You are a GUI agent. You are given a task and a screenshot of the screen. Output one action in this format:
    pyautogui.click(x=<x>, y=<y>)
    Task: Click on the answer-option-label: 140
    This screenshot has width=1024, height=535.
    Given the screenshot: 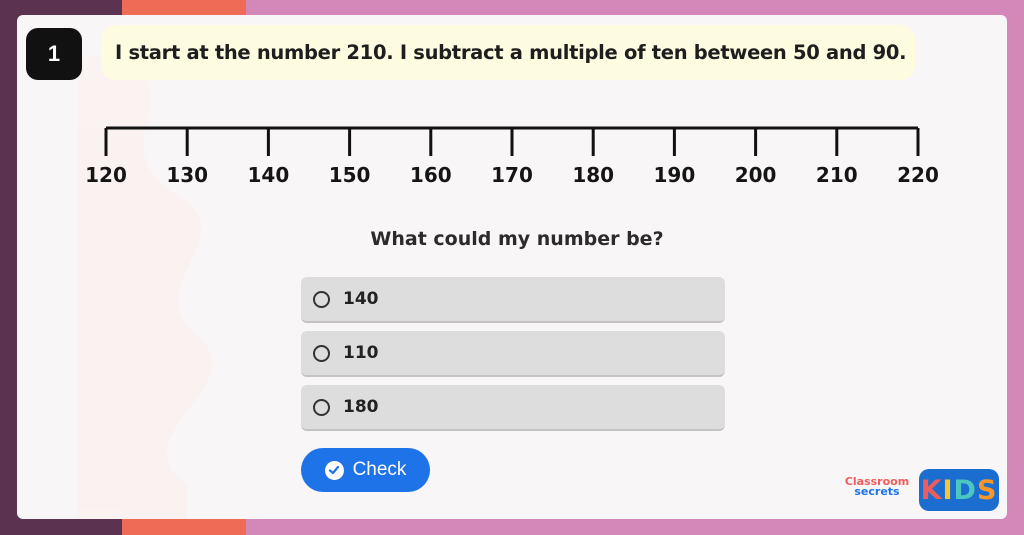 What is the action you would take?
    pyautogui.click(x=361, y=299)
    